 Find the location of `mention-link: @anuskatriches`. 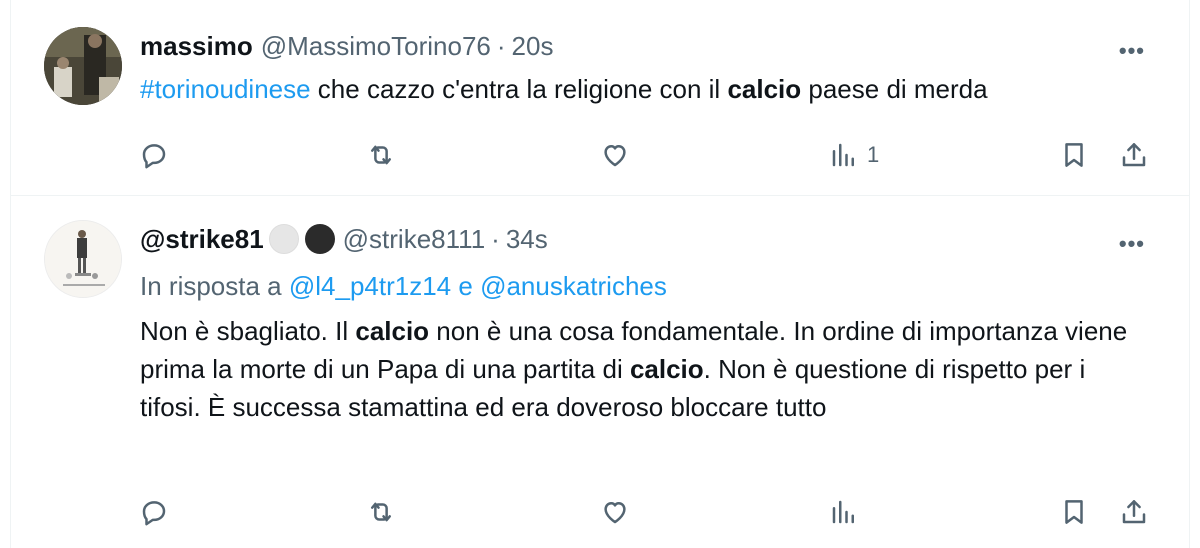

mention-link: @anuskatriches is located at coordinates (573, 286).